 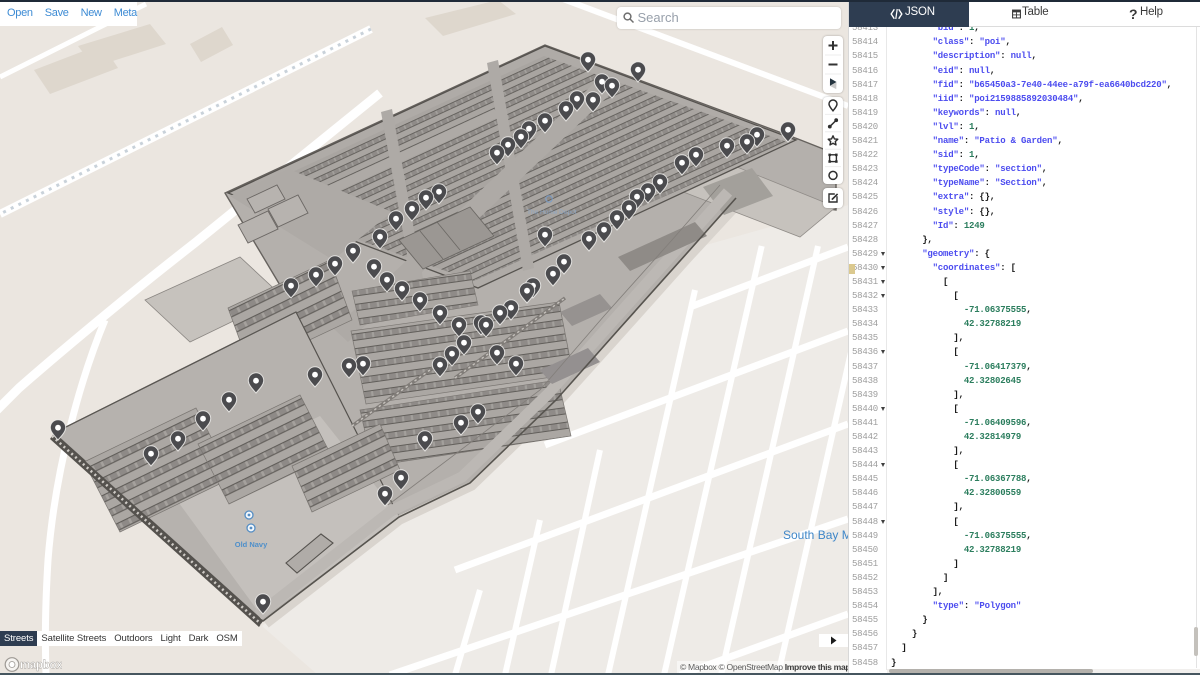 I want to click on svg-text: Old Navy, so click(x=251, y=544).